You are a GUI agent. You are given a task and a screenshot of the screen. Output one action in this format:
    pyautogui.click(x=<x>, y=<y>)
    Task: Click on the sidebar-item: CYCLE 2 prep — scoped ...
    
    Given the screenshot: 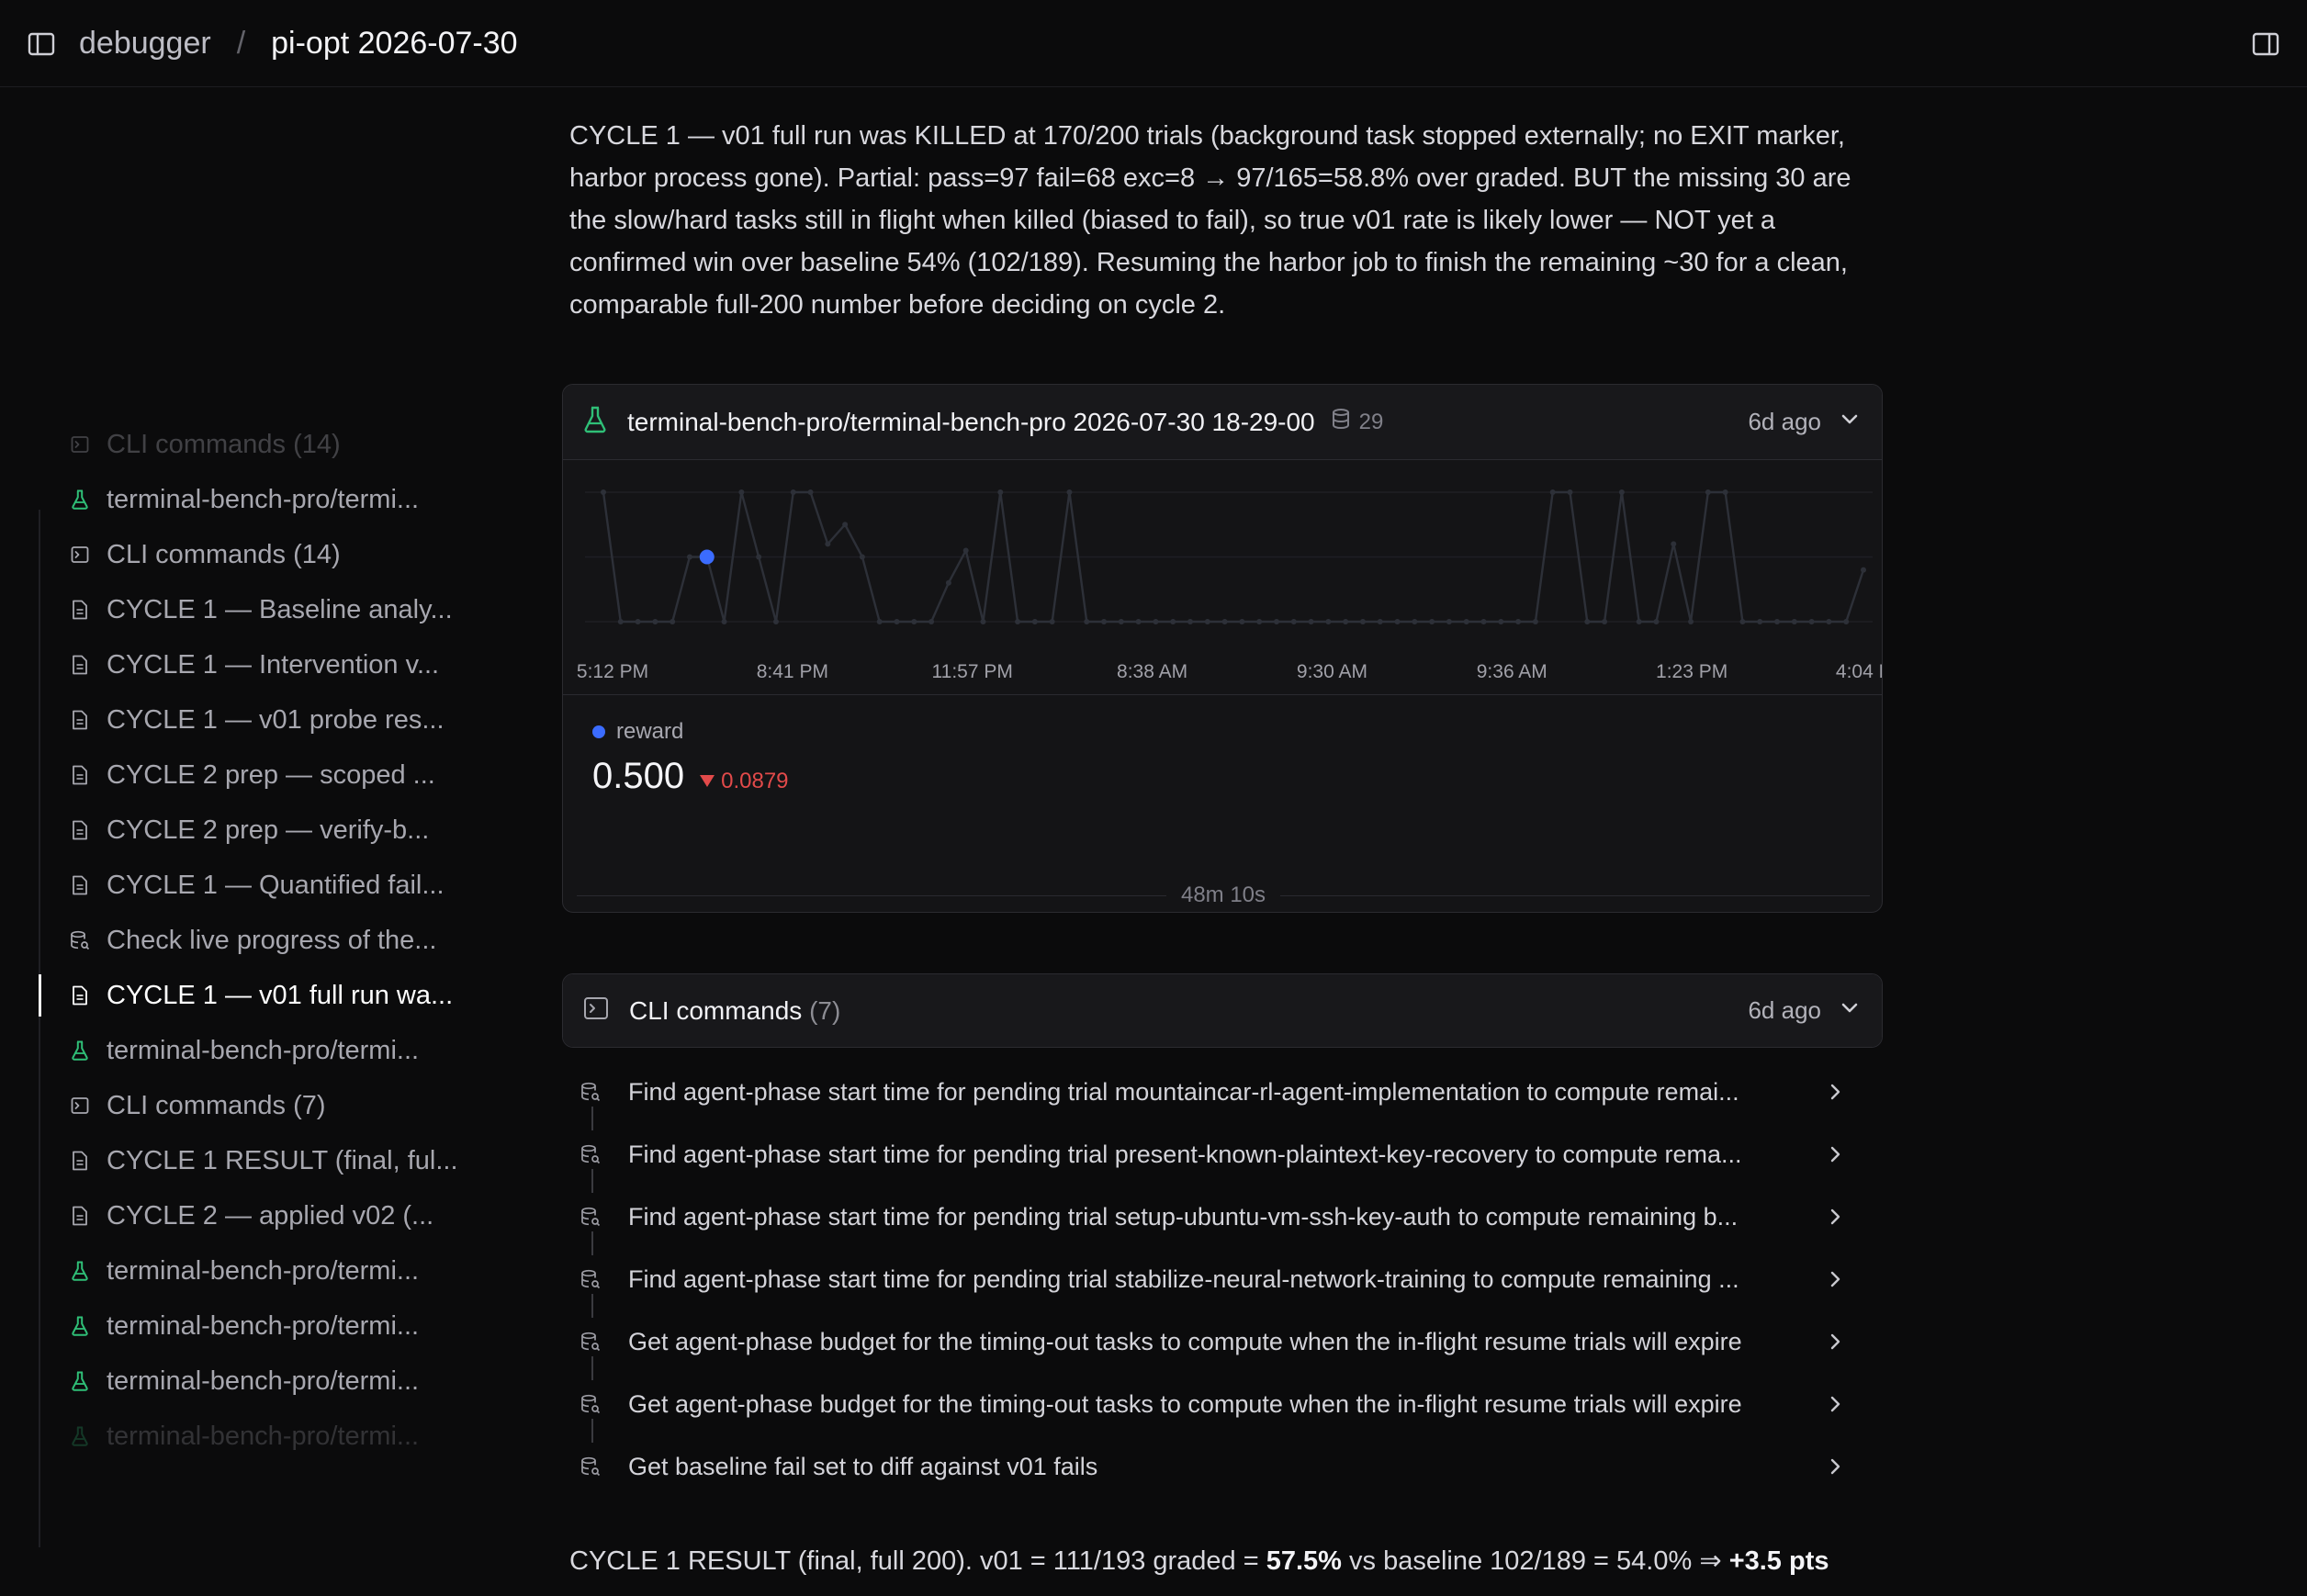 What is the action you would take?
    pyautogui.click(x=277, y=775)
    